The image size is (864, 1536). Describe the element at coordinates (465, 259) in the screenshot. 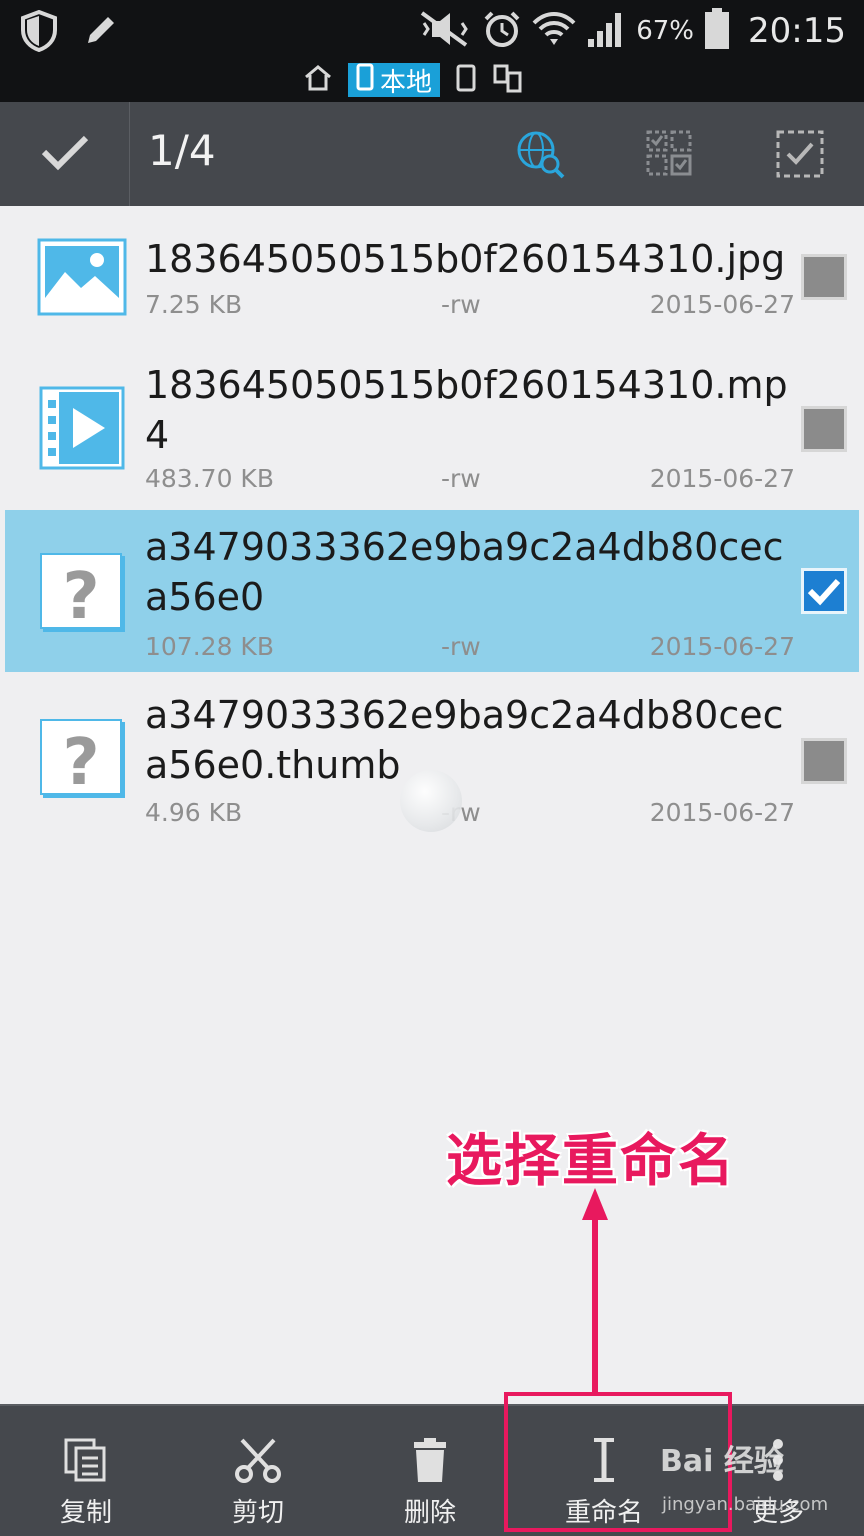

I see `file-name: 183645050515b0f260154310.jpg` at that location.